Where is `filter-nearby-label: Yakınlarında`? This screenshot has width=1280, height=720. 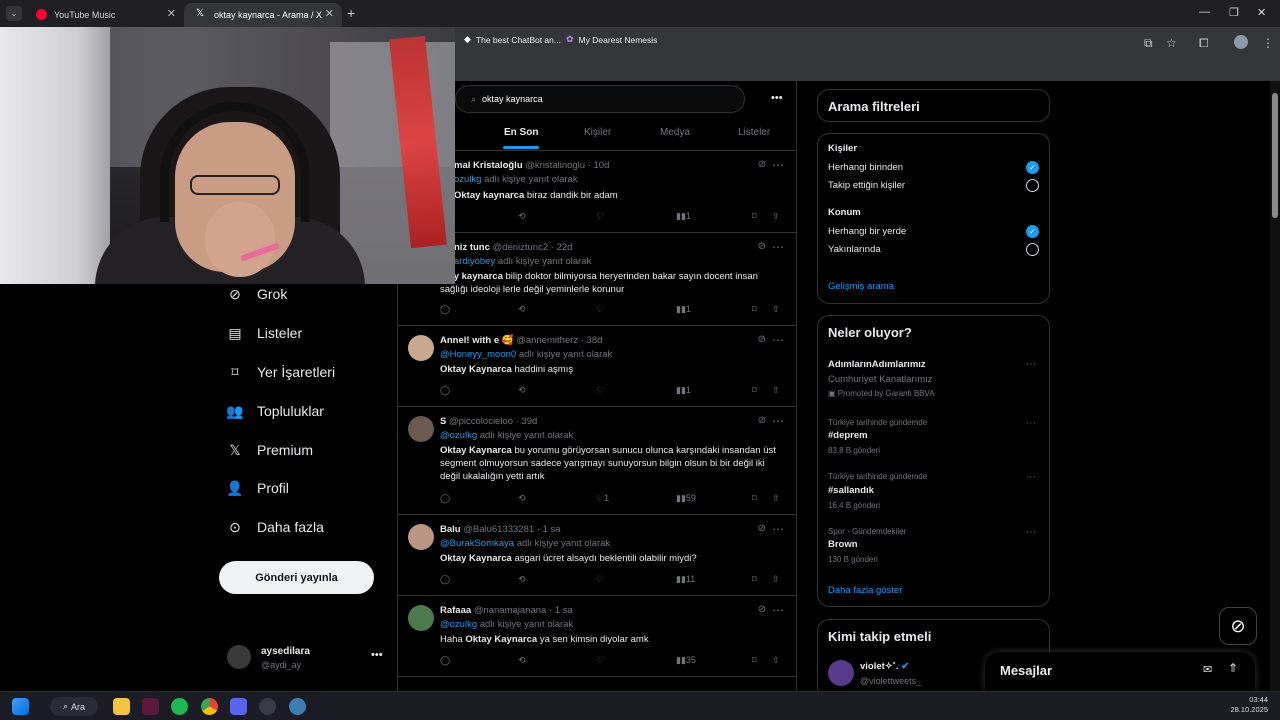 filter-nearby-label: Yakınlarında is located at coordinates (854, 249).